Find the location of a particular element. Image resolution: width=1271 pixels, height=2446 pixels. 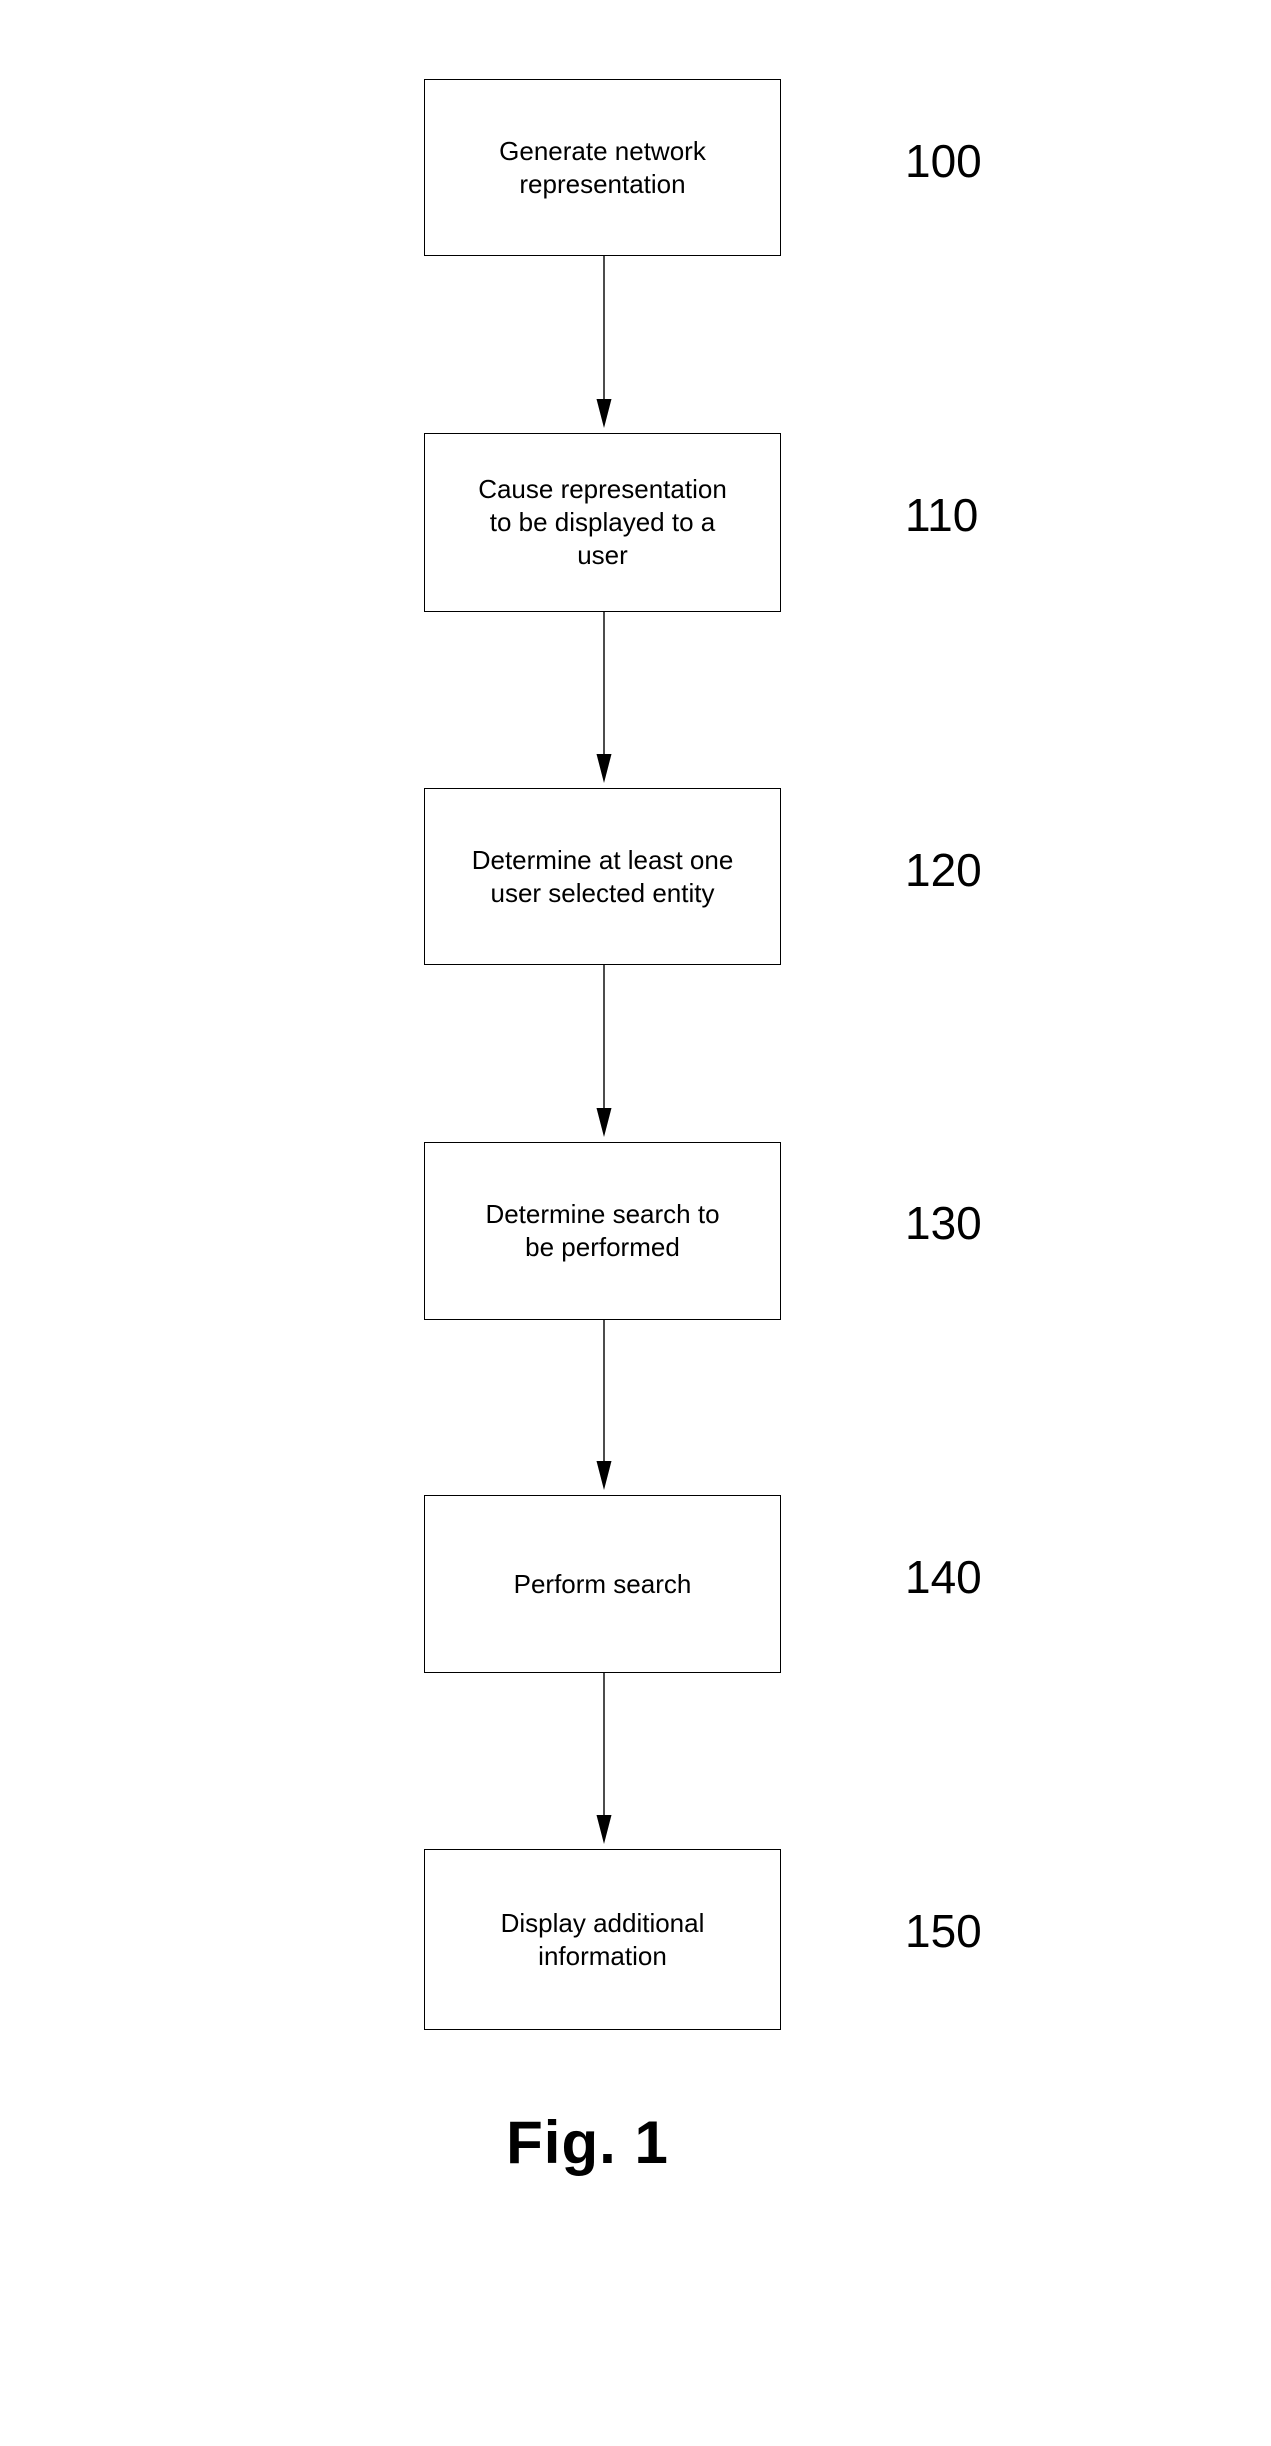

flow-box-label-step-1: Generate network representation is located at coordinates (602, 167).